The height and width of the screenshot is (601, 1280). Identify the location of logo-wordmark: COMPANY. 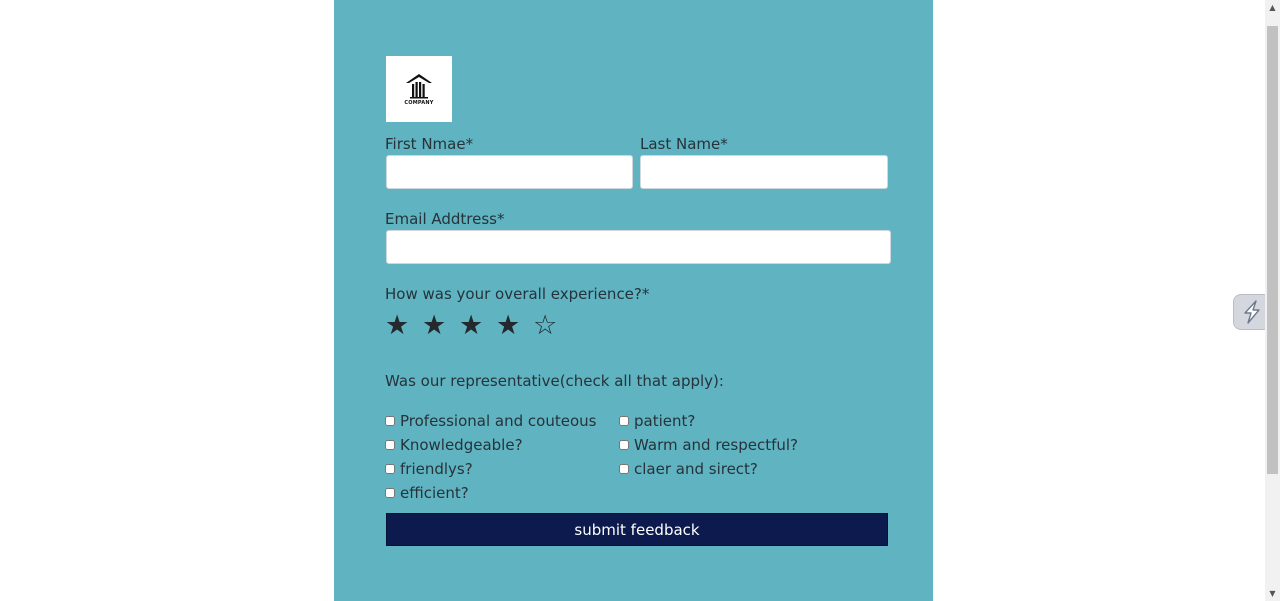
(419, 102).